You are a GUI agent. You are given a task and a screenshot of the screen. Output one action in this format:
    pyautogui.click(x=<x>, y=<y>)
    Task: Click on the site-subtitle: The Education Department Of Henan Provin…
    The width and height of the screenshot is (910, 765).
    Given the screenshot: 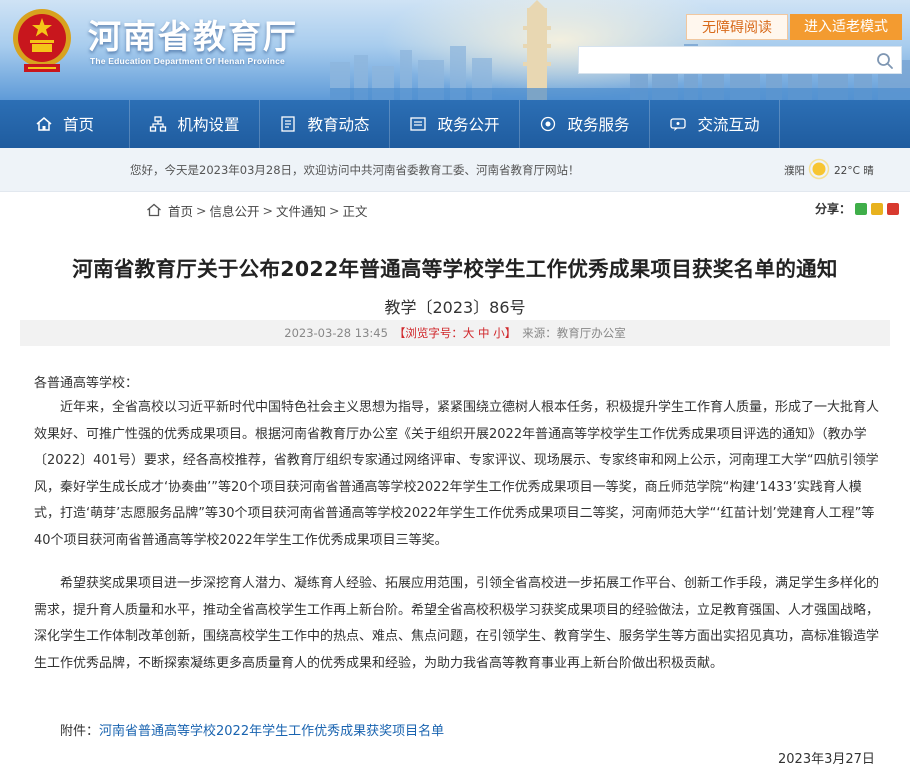 What is the action you would take?
    pyautogui.click(x=187, y=61)
    